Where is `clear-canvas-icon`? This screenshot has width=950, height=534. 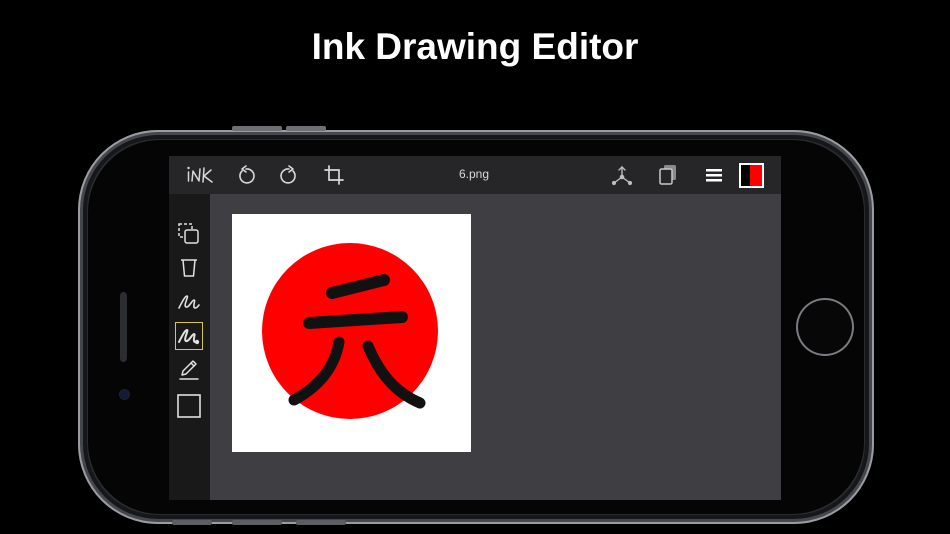 clear-canvas-icon is located at coordinates (189, 268).